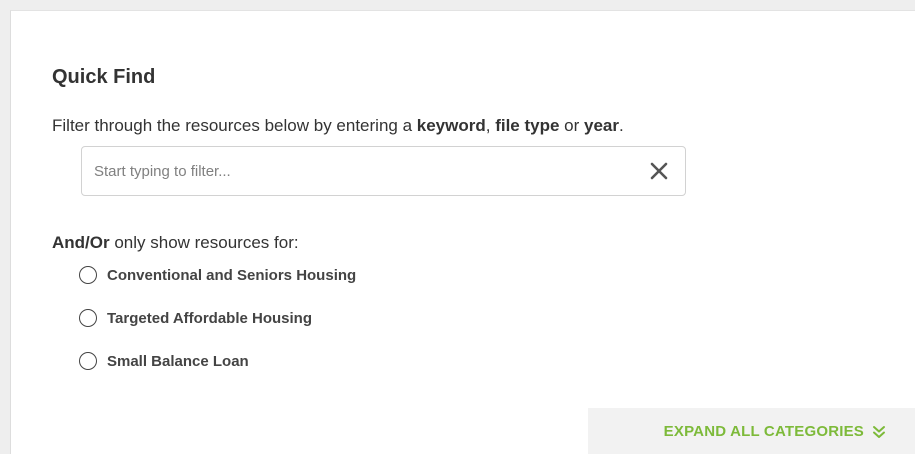  I want to click on radio-option-targeted-affordable-housing: Targeted Affordable Housing, so click(217, 318).